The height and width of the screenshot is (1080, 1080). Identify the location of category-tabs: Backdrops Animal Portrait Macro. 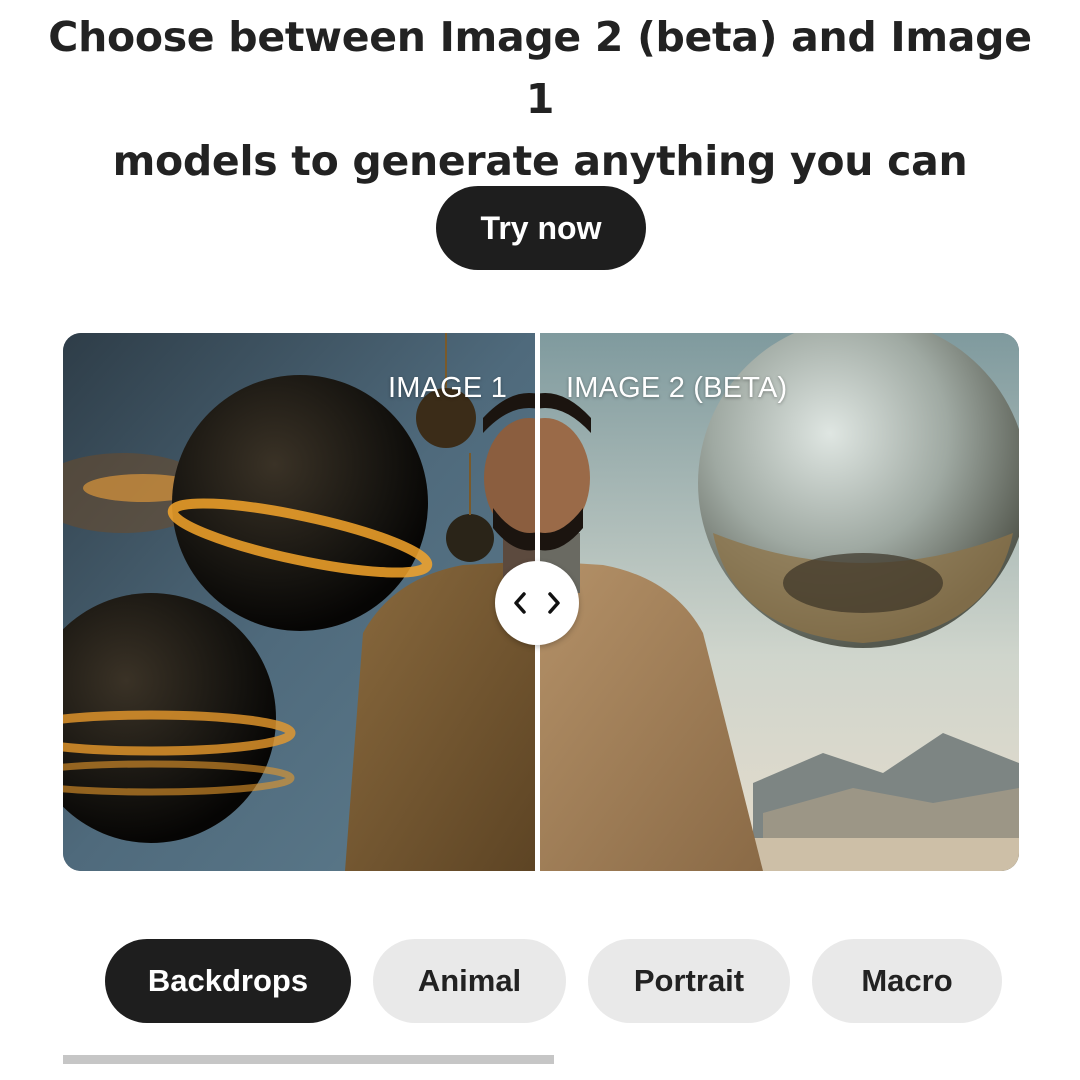
(553, 981).